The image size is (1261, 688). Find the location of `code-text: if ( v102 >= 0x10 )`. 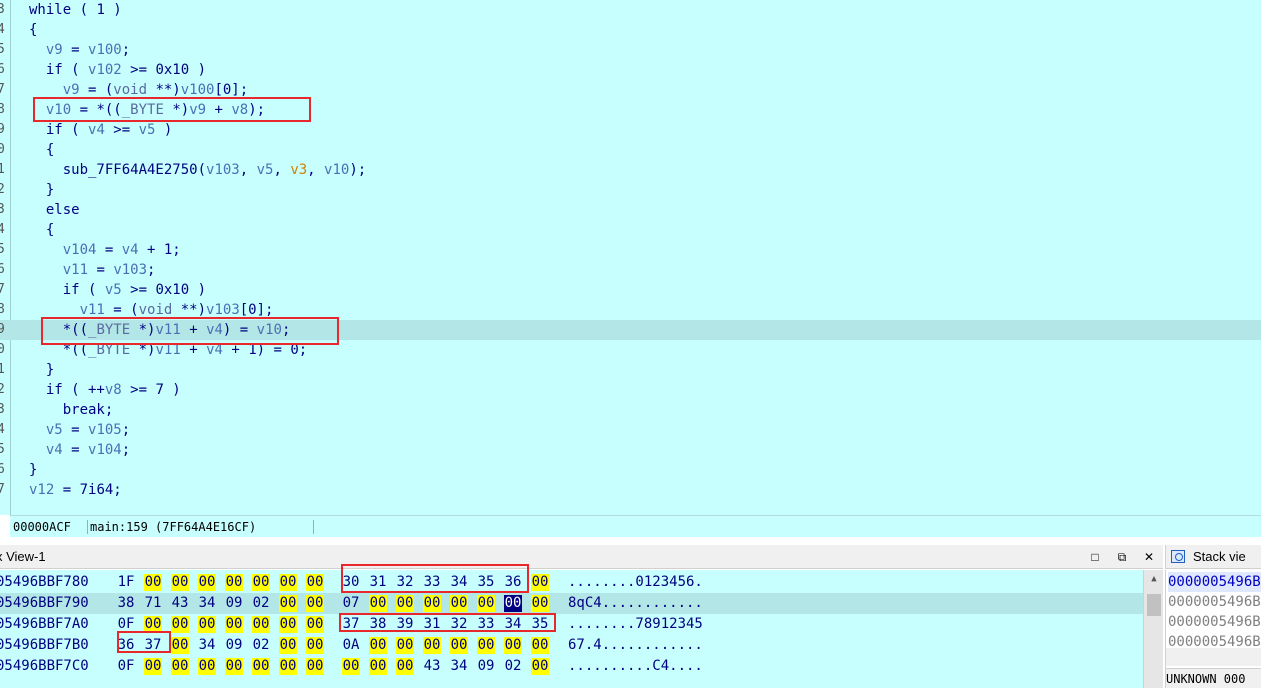

code-text: if ( v102 >= 0x10 ) is located at coordinates (117, 70).